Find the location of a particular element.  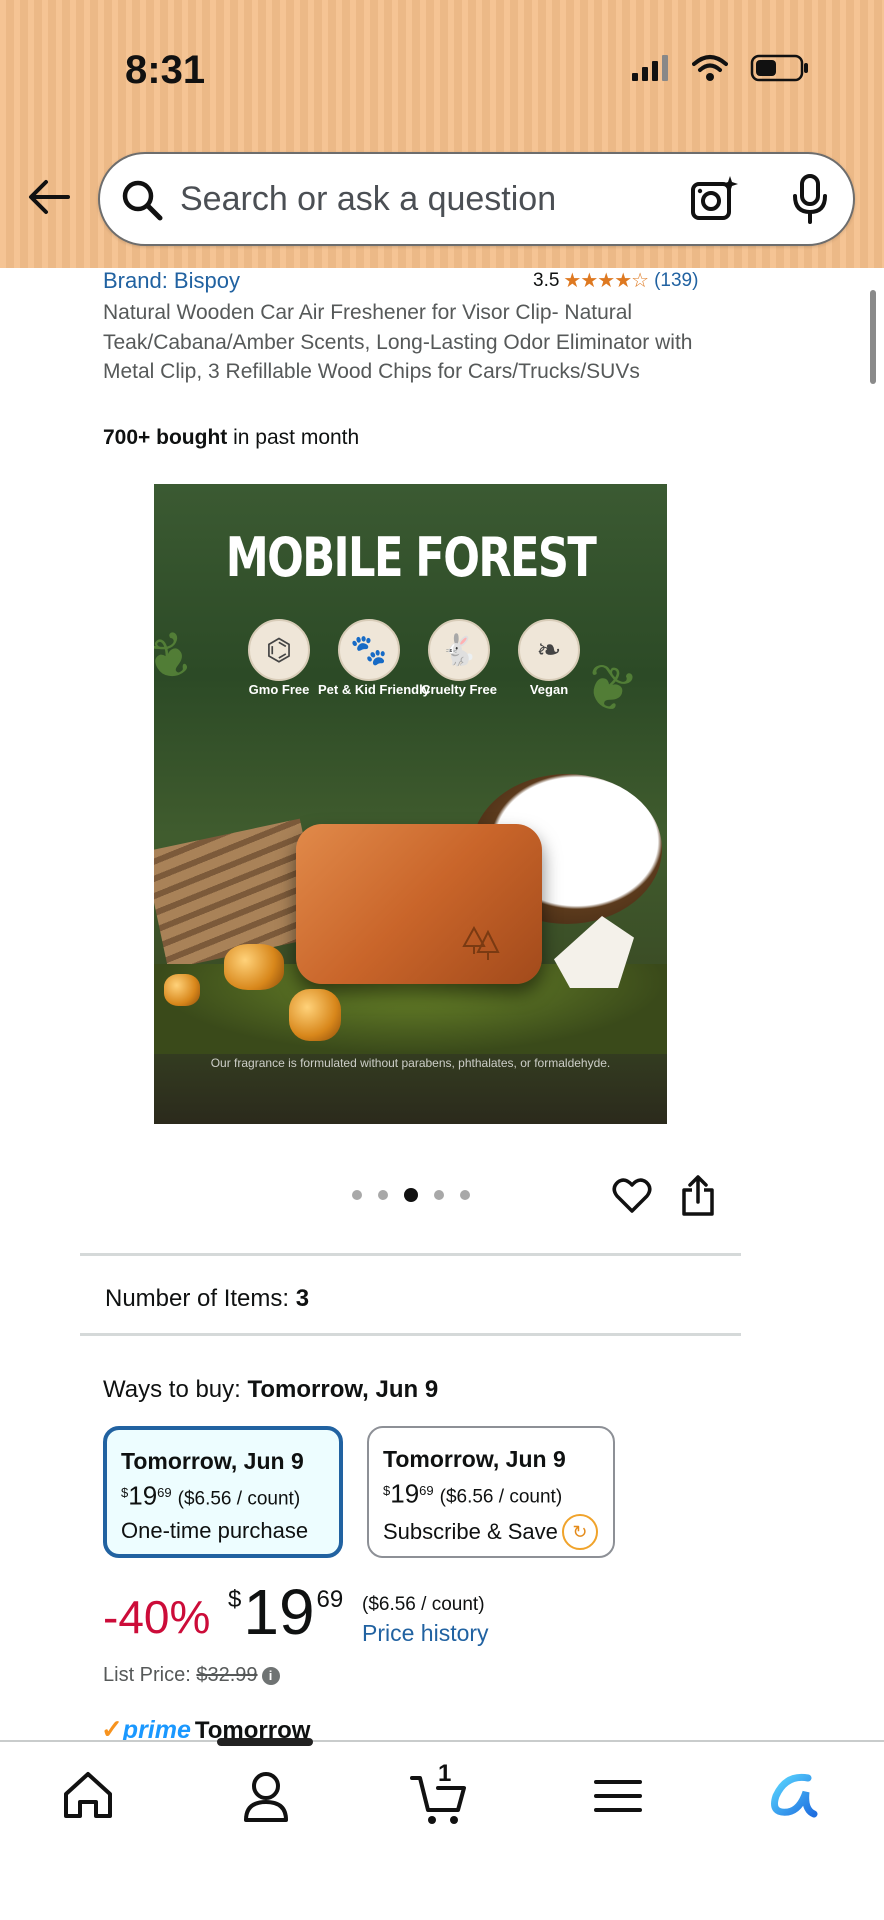

rufus-ai-icon is located at coordinates (794, 1796).